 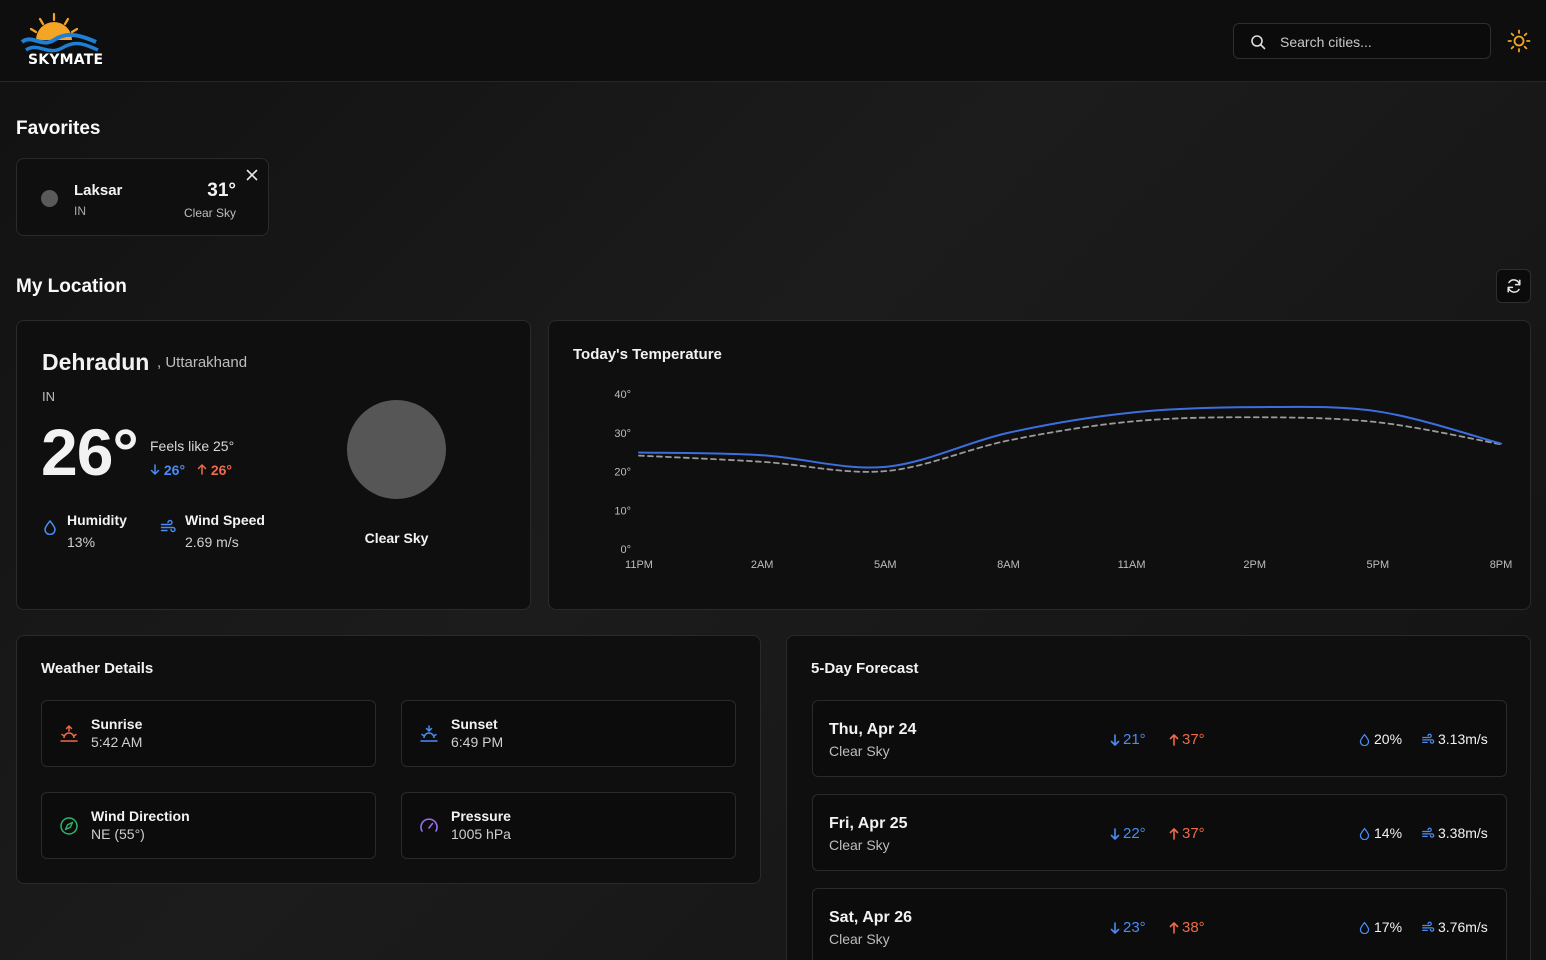 I want to click on forecast-day: Fri, Apr 25, so click(x=868, y=823).